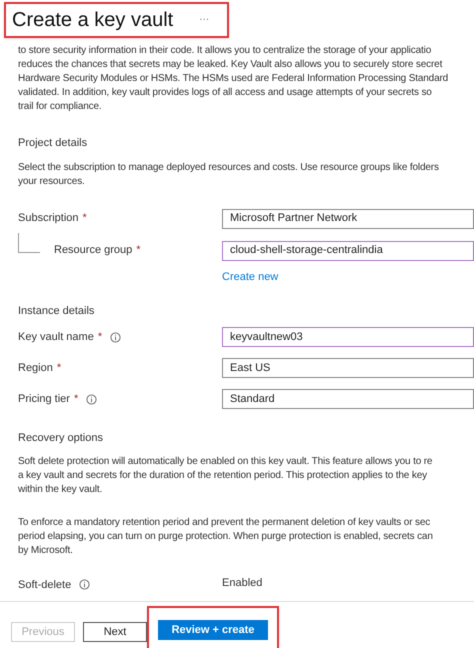 Image resolution: width=474 pixels, height=648 pixels. What do you see at coordinates (225, 475) in the screenshot?
I see `recovery-paragraph: Soft delete protection will automatically be enabled on this key vault. This feature allows you to re a key vault and secrets for the duration of the retention period. This protection applies to the key within the key vault.` at bounding box center [225, 475].